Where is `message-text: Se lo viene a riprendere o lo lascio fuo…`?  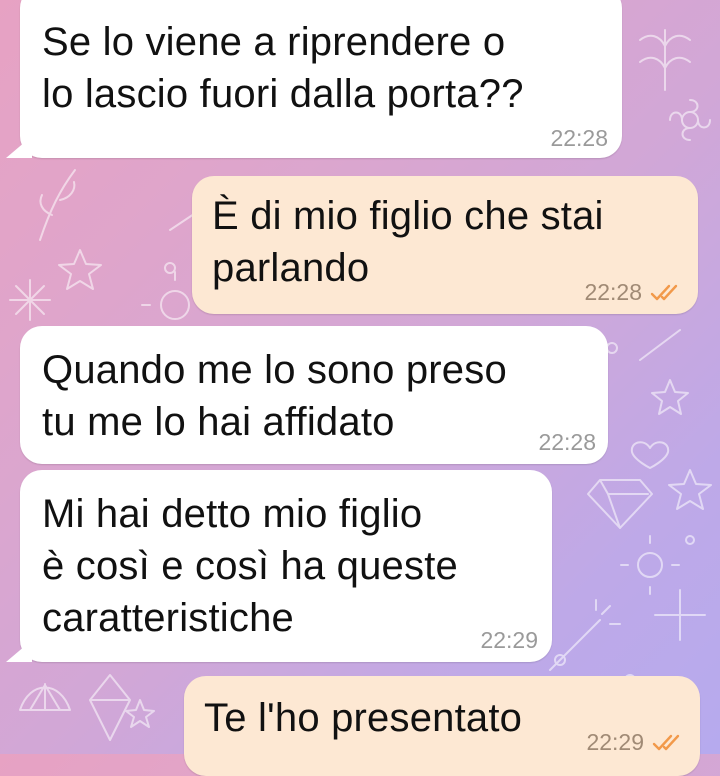 message-text: Se lo viene a riprendere o lo lascio fuo… is located at coordinates (283, 68).